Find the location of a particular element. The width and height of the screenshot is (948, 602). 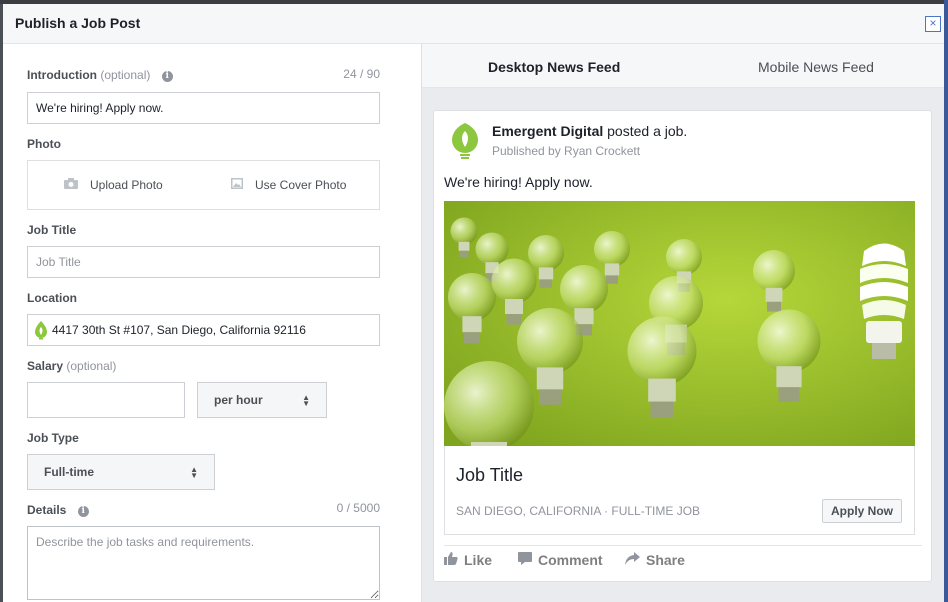

job-type-value: Full-time is located at coordinates (69, 472).